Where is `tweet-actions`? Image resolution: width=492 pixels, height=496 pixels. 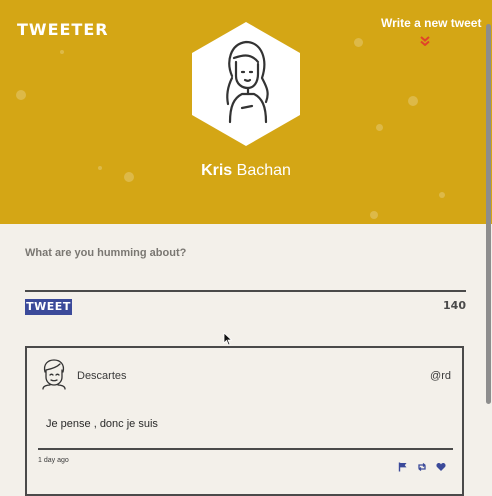
tweet-actions is located at coordinates (422, 465).